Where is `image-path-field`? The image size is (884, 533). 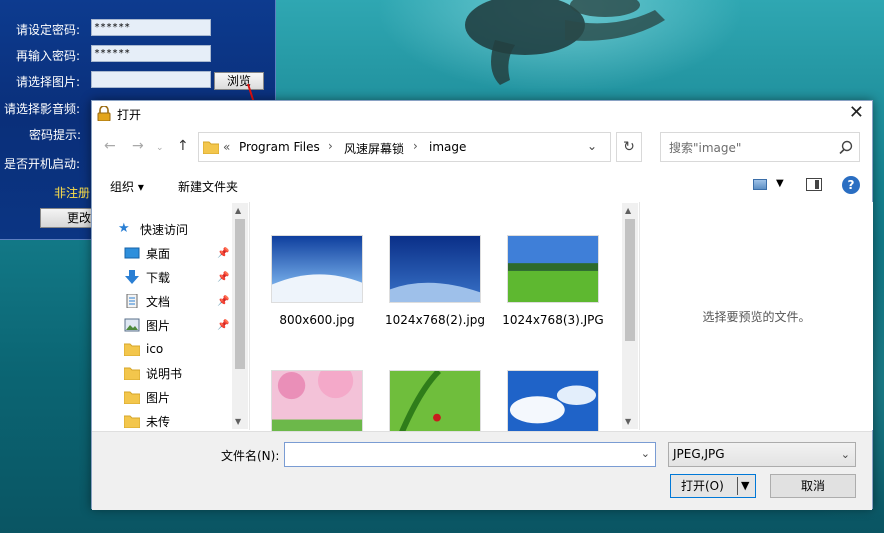 image-path-field is located at coordinates (151, 79).